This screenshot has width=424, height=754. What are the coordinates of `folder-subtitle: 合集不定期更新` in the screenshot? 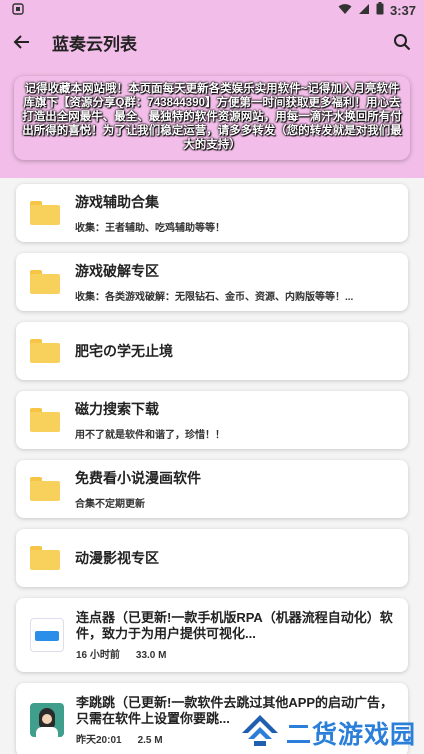 It's located at (110, 504).